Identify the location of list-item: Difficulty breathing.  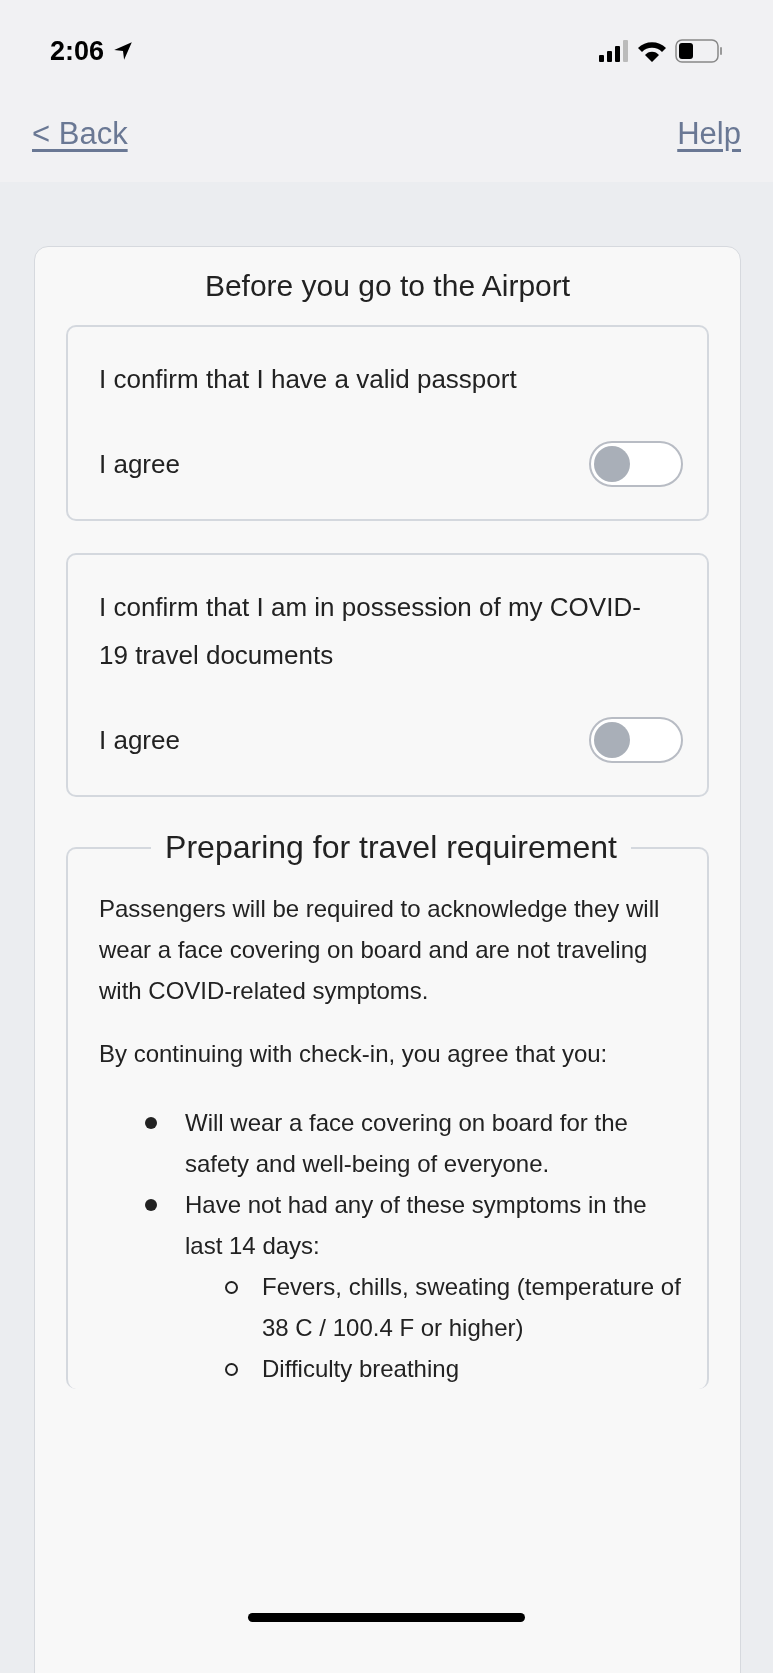
(360, 1369).